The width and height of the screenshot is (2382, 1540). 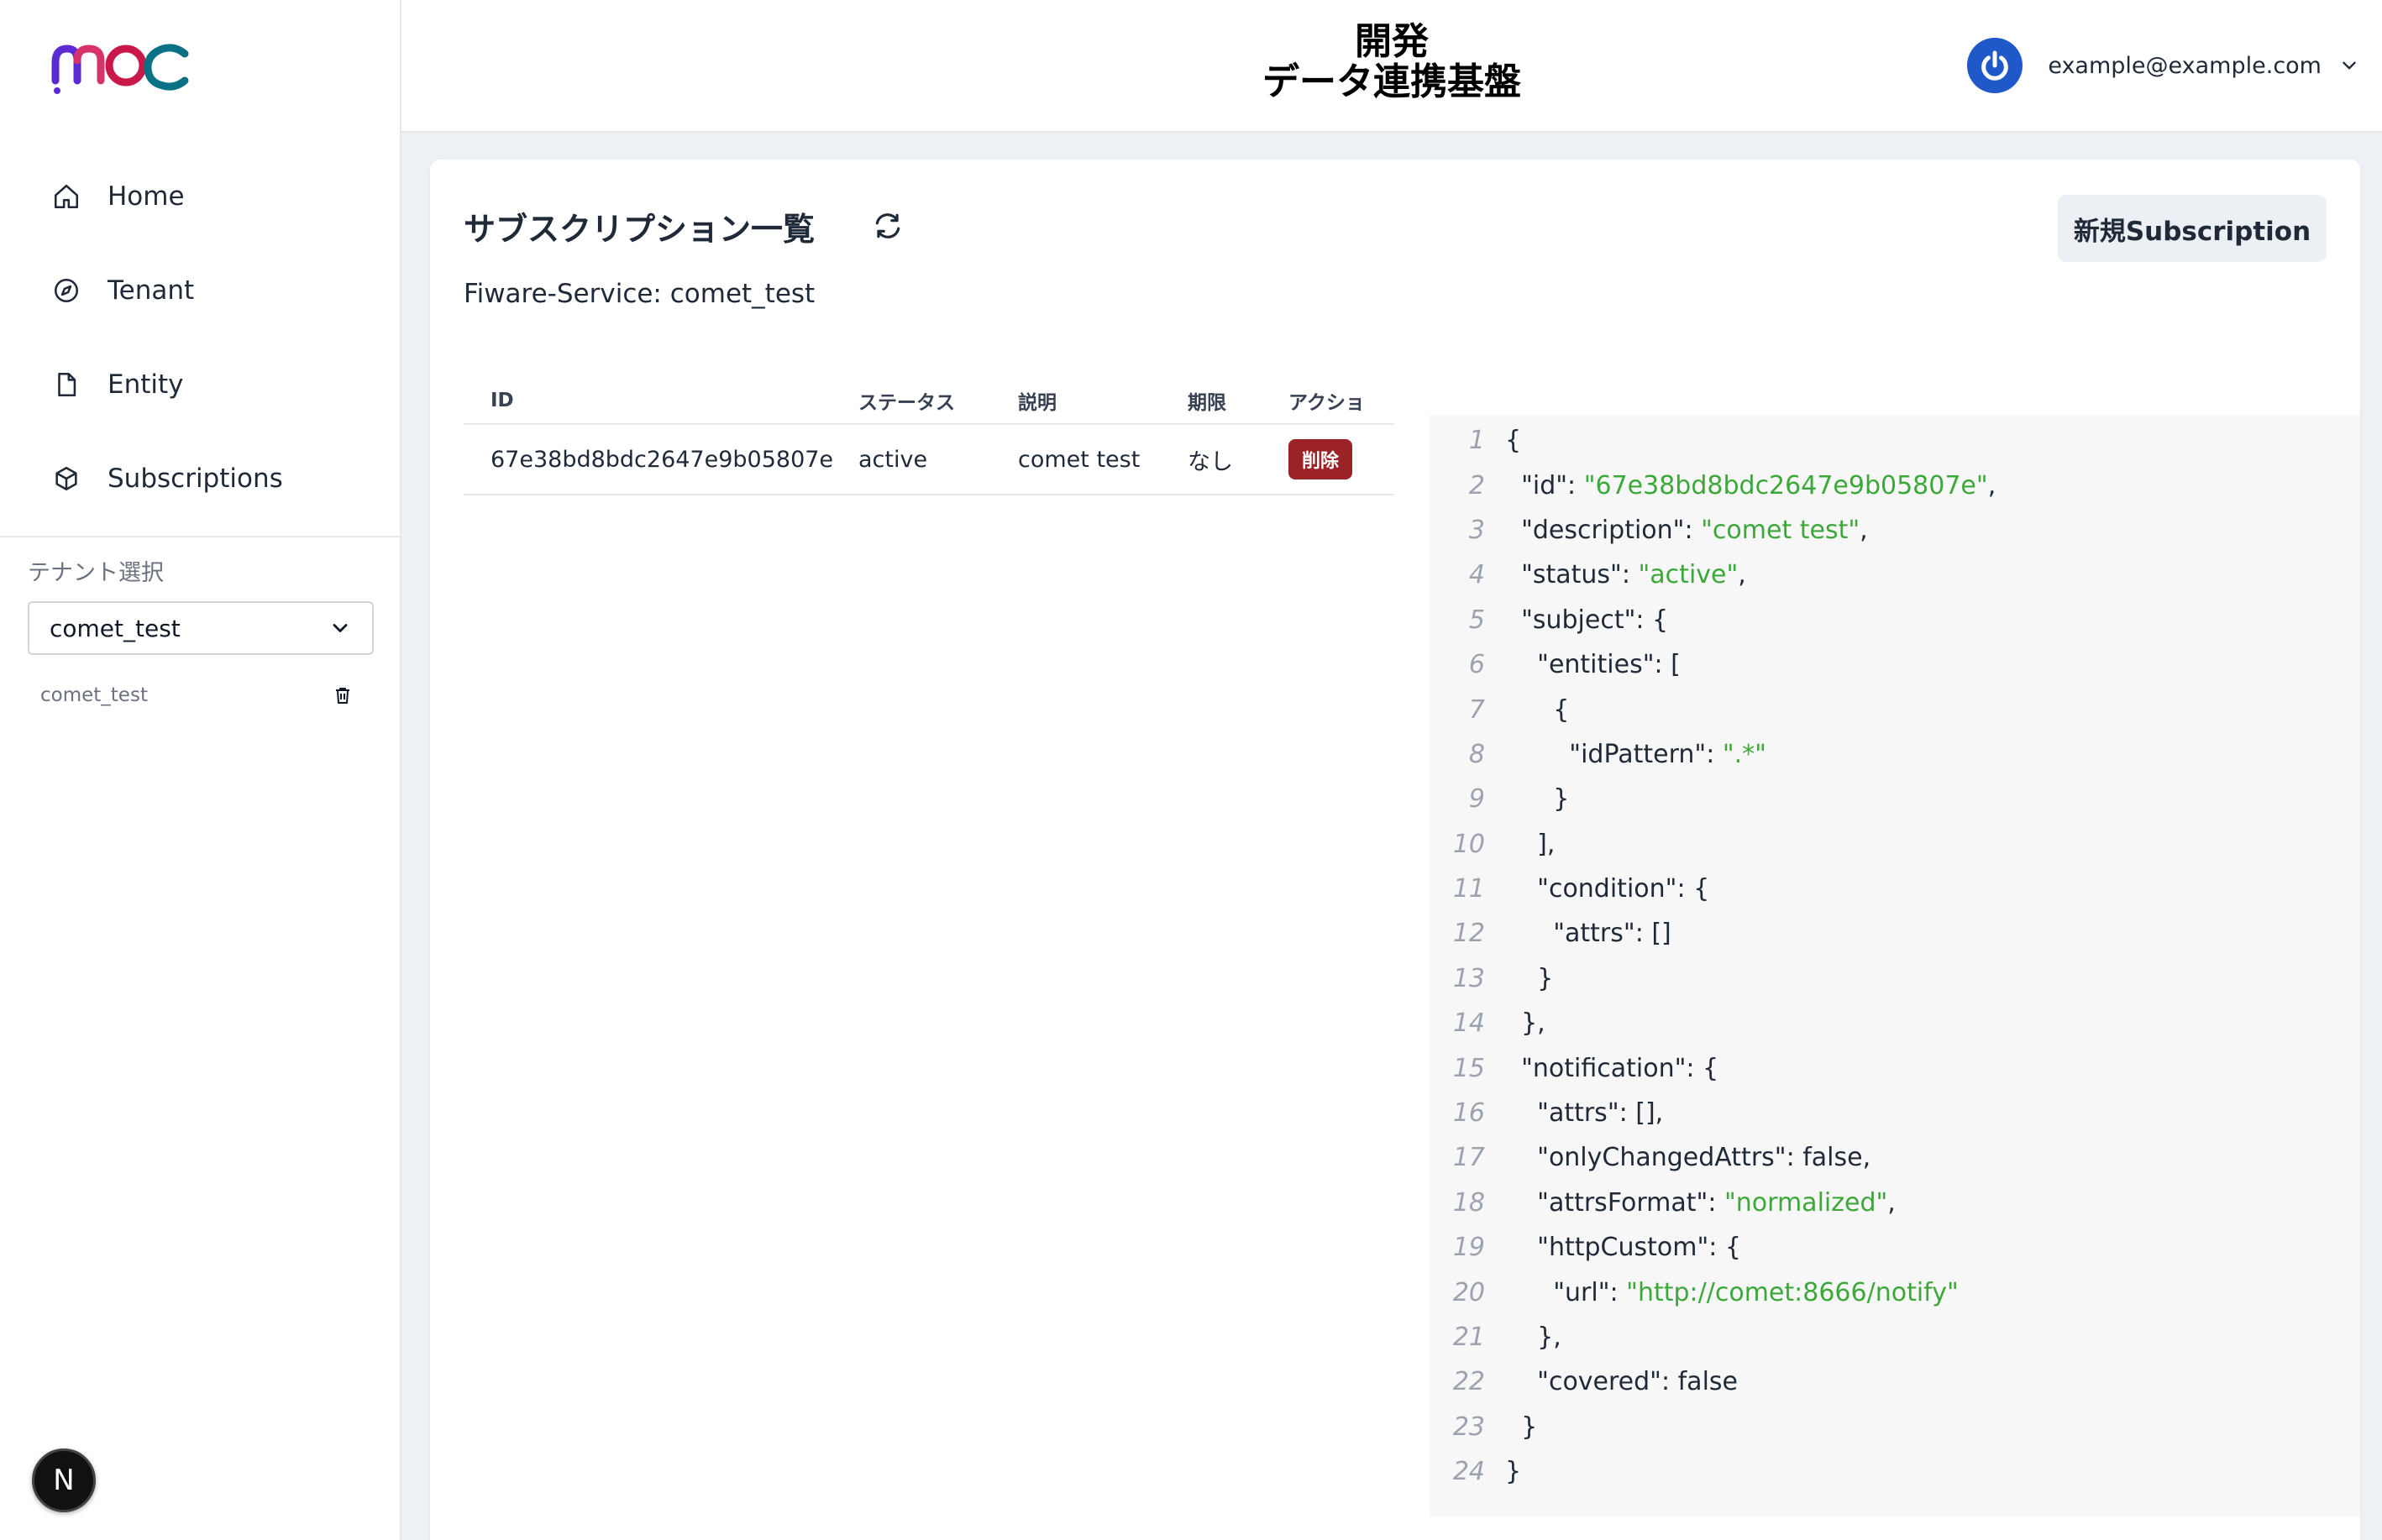 What do you see at coordinates (1744, 754) in the screenshot?
I see `json-string-value: ".*"` at bounding box center [1744, 754].